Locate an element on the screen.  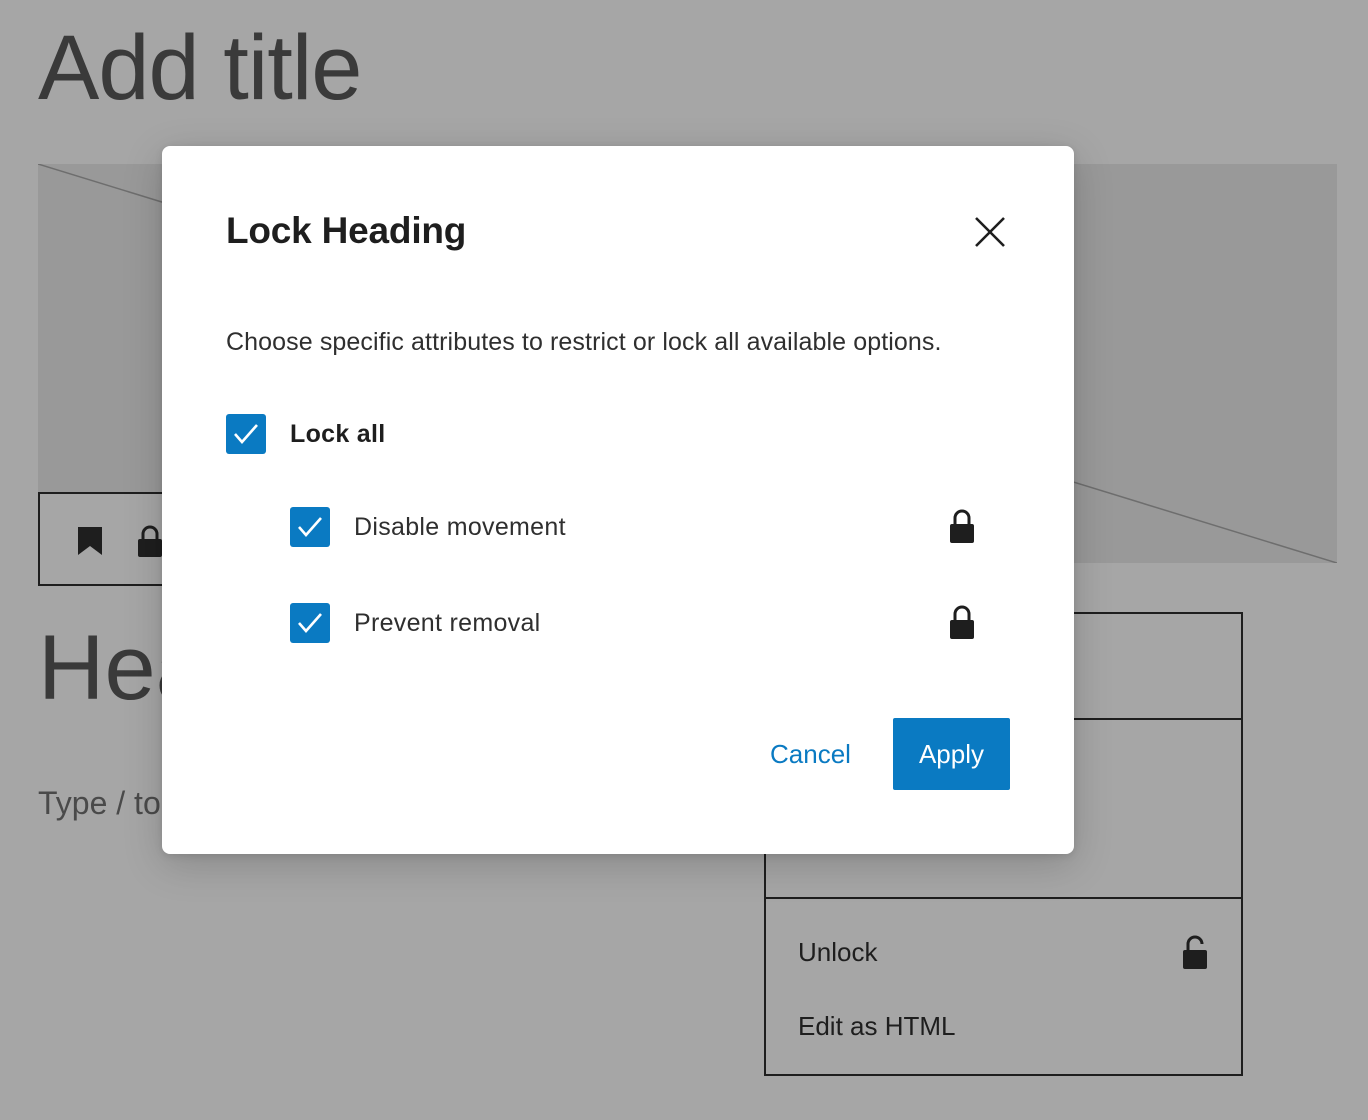
lock-all-option: Lock all is located at coordinates (306, 434).